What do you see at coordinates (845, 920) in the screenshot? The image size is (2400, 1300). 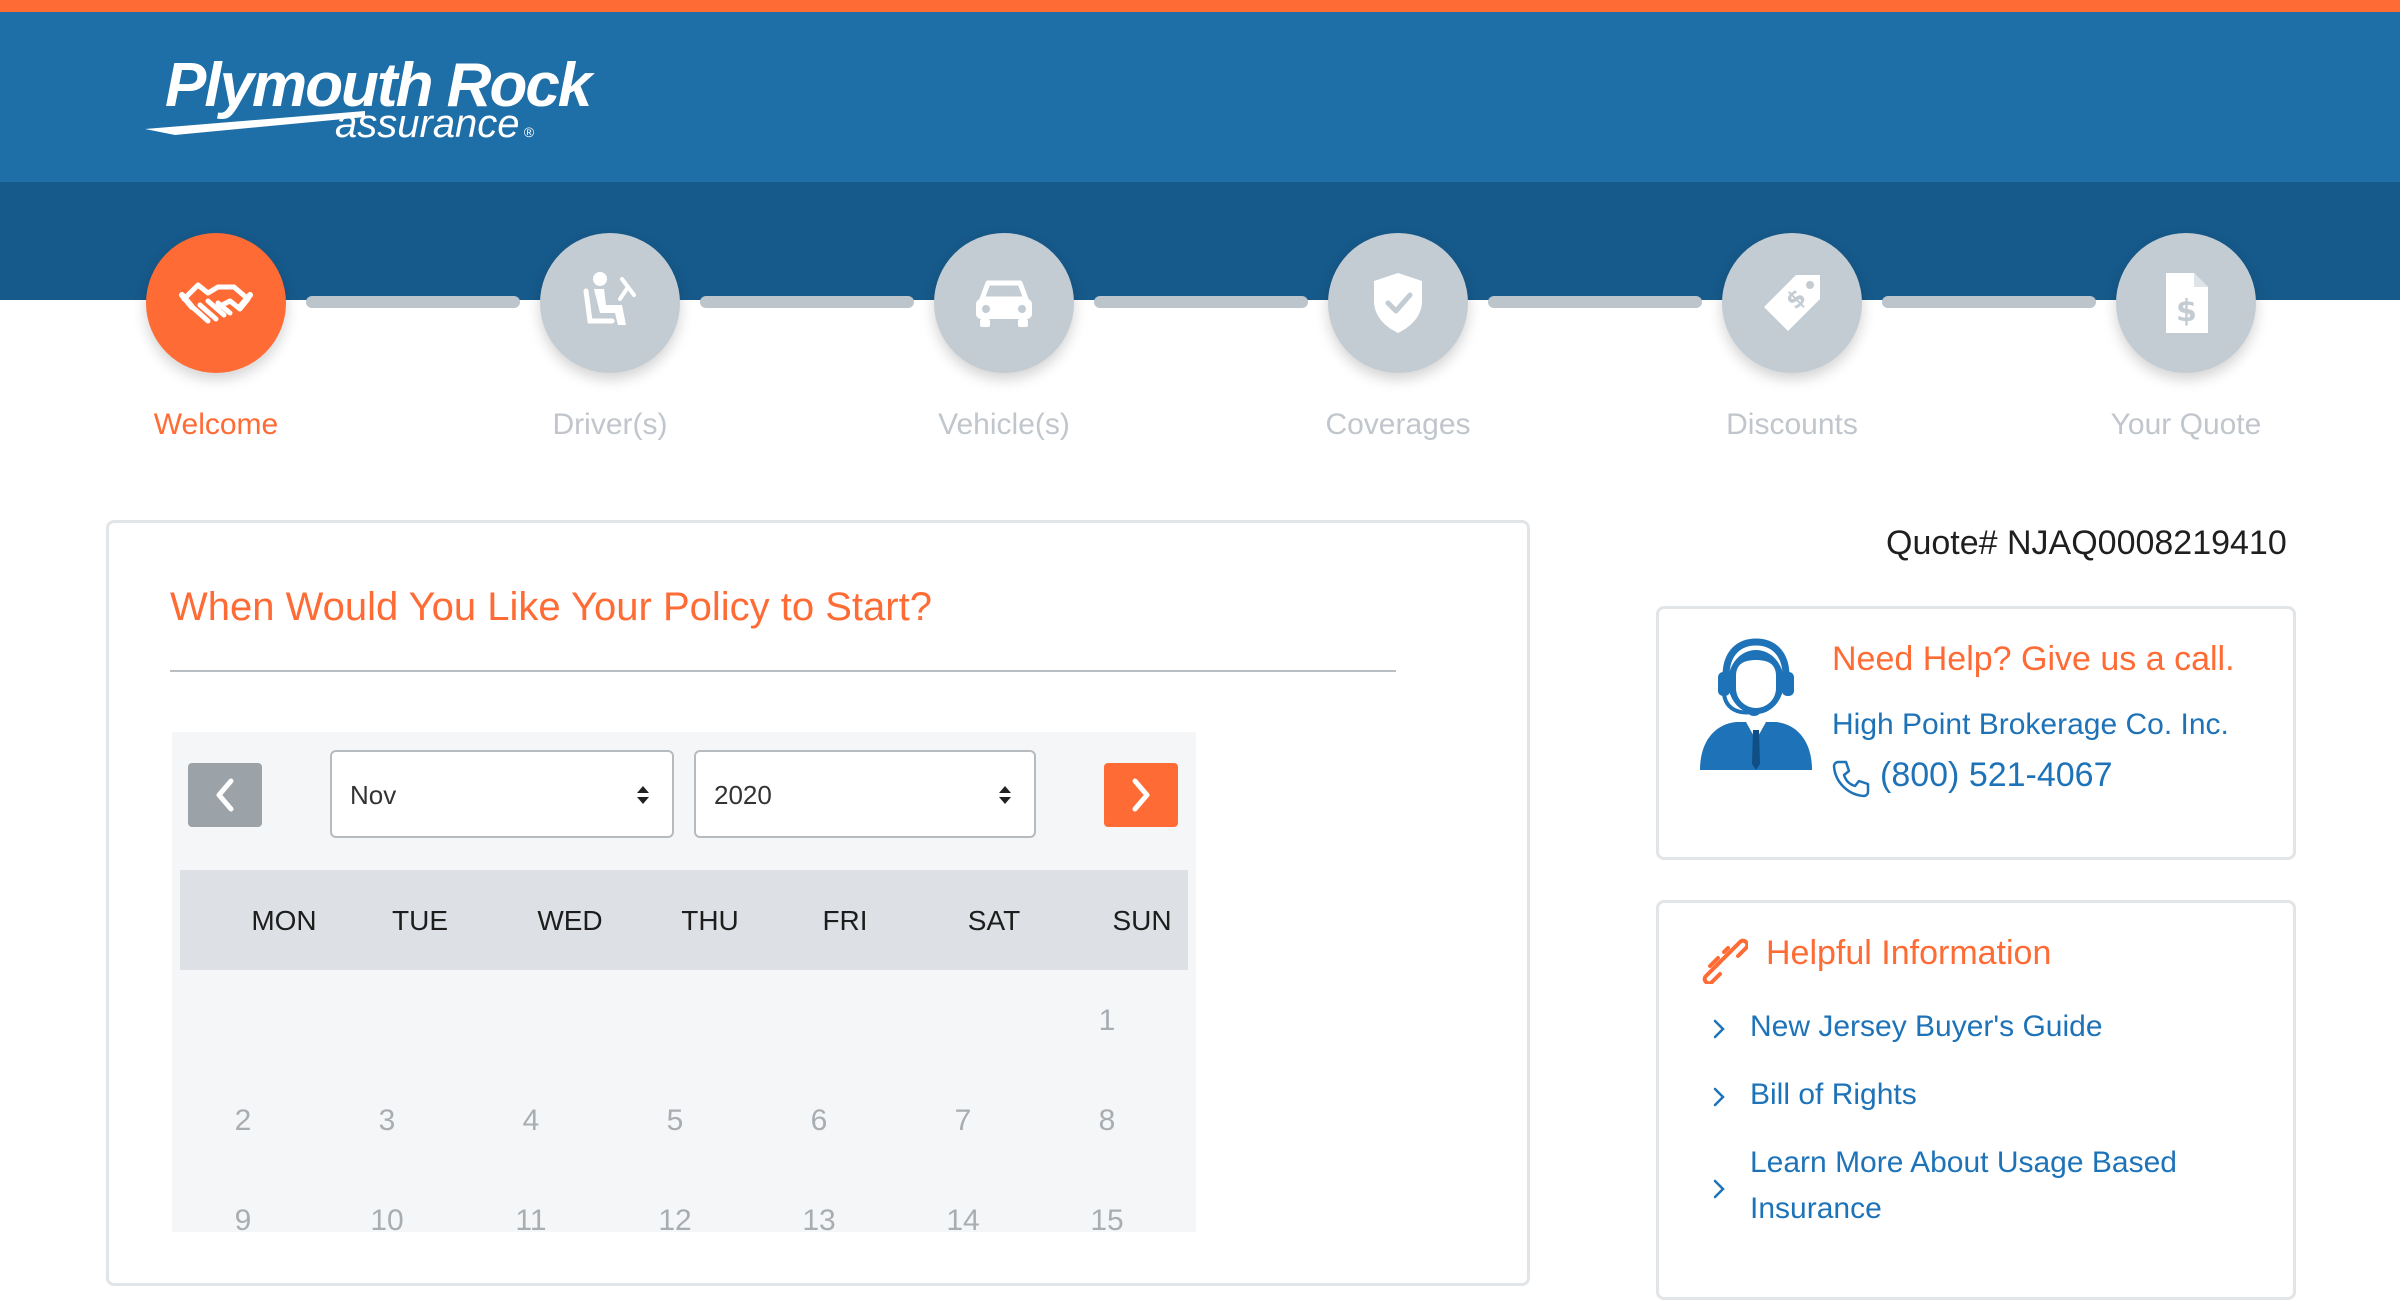 I see `weekday-label: FRI` at bounding box center [845, 920].